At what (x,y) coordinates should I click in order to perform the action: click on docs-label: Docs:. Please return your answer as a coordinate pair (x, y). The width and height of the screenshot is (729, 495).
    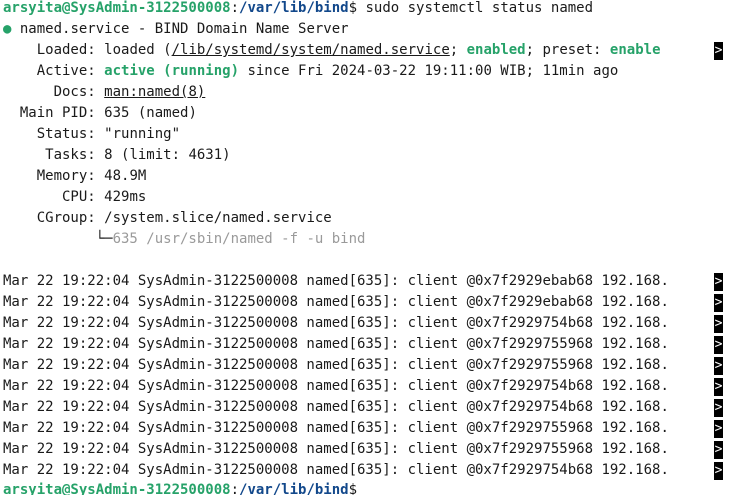
    Looking at the image, I should click on (54, 92).